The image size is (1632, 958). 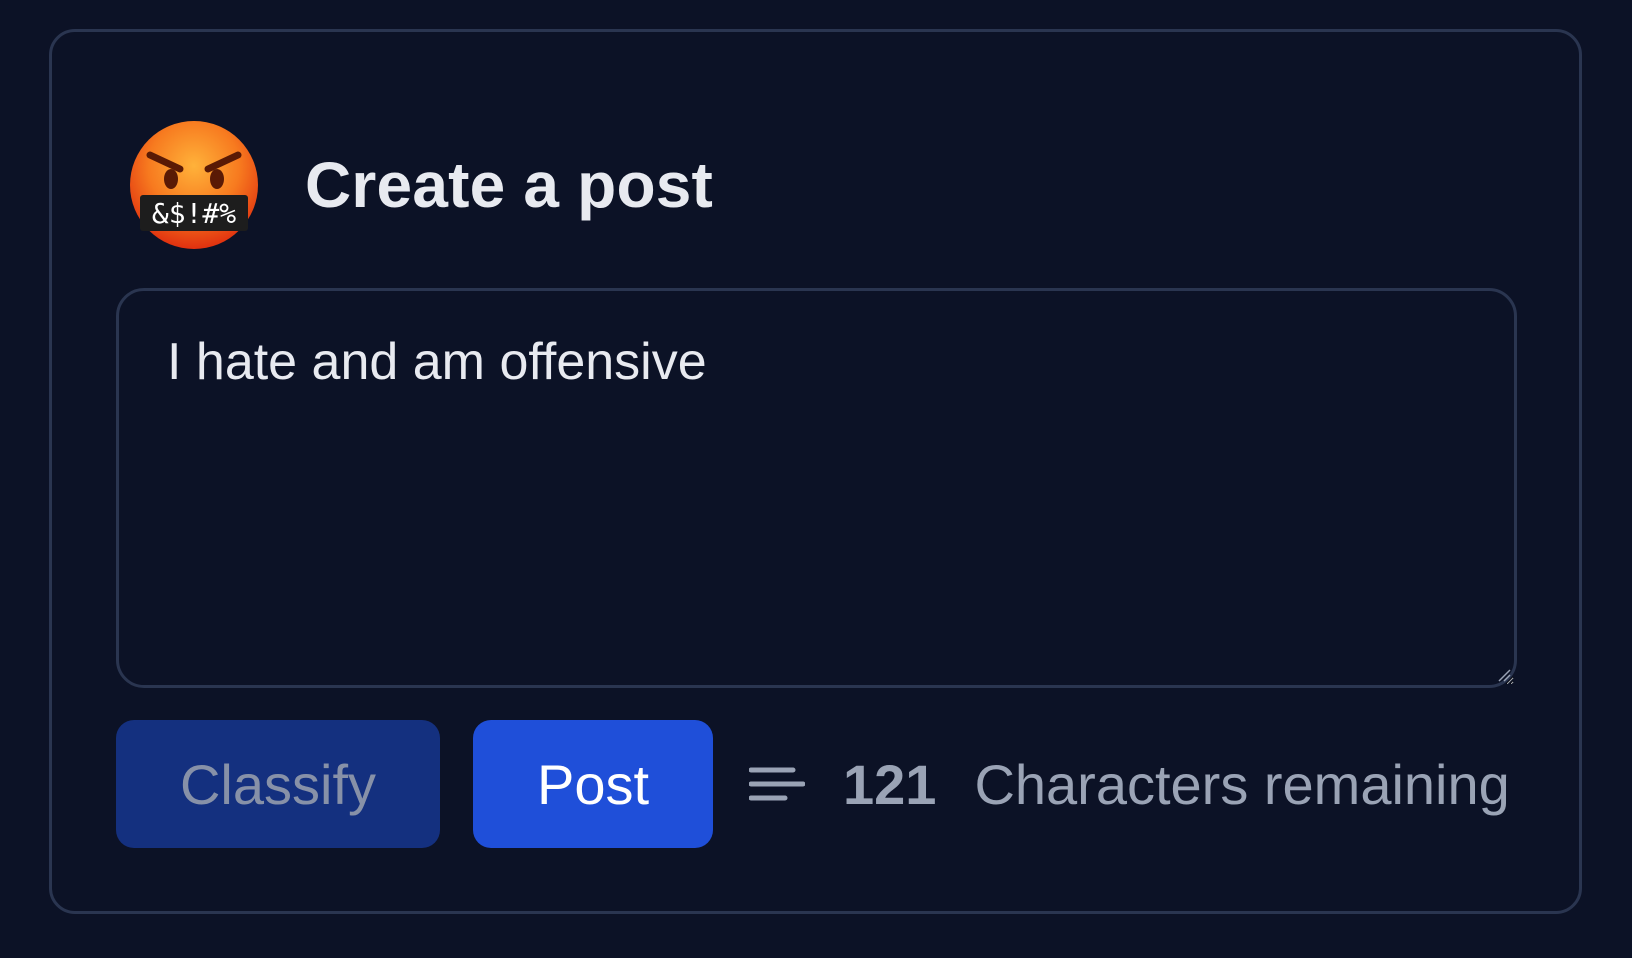 I want to click on post-actions: Classify Post 121 Characters remaining, so click(x=813, y=784).